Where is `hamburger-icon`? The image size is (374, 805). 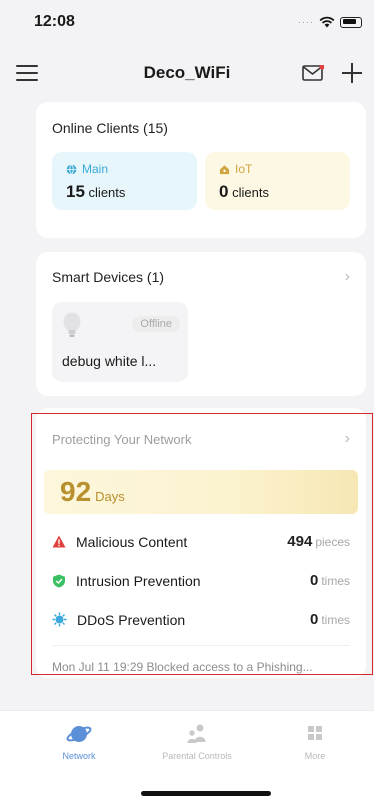
hamburger-icon is located at coordinates (27, 73).